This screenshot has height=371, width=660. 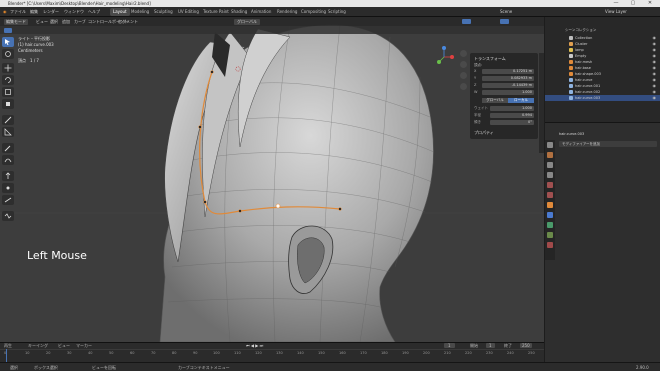 I want to click on minimize-button: —, so click(x=616, y=3).